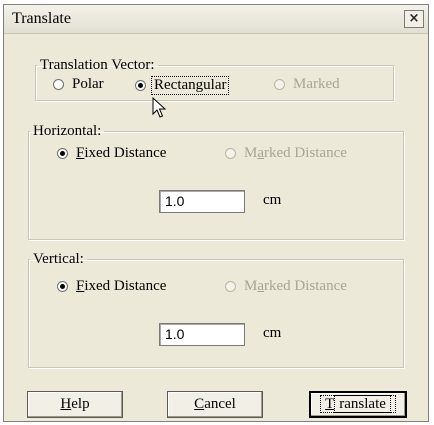 This screenshot has width=434, height=425. I want to click on close-button: ×, so click(414, 19).